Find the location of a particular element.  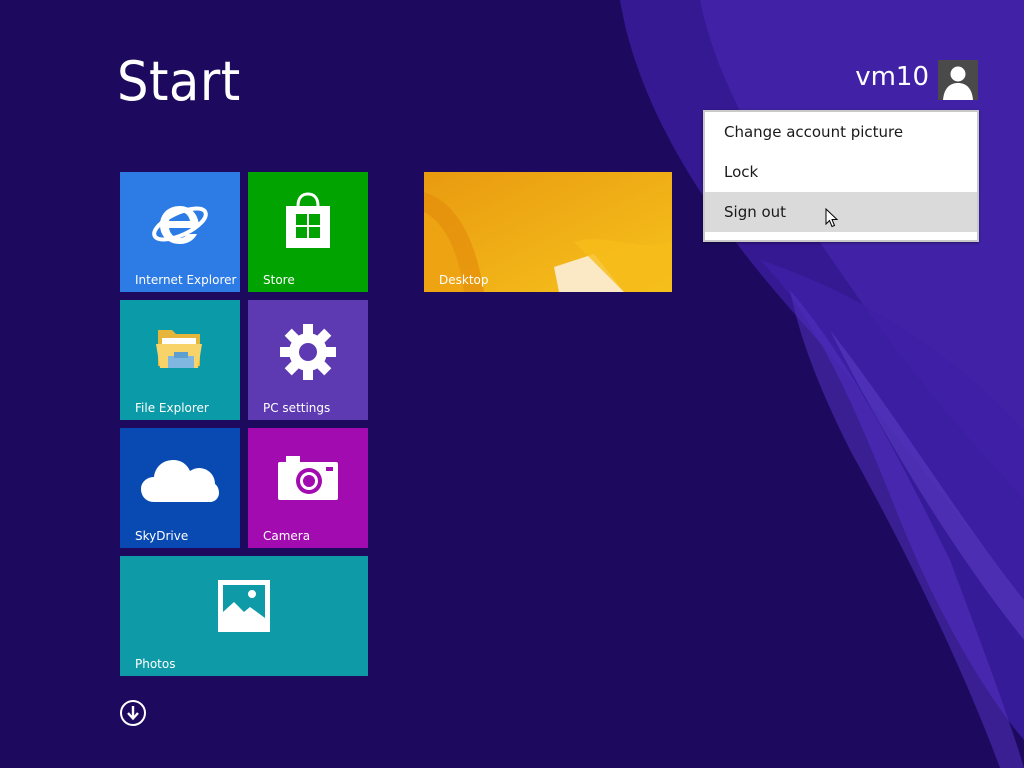

camera-icon is located at coordinates (308, 478).